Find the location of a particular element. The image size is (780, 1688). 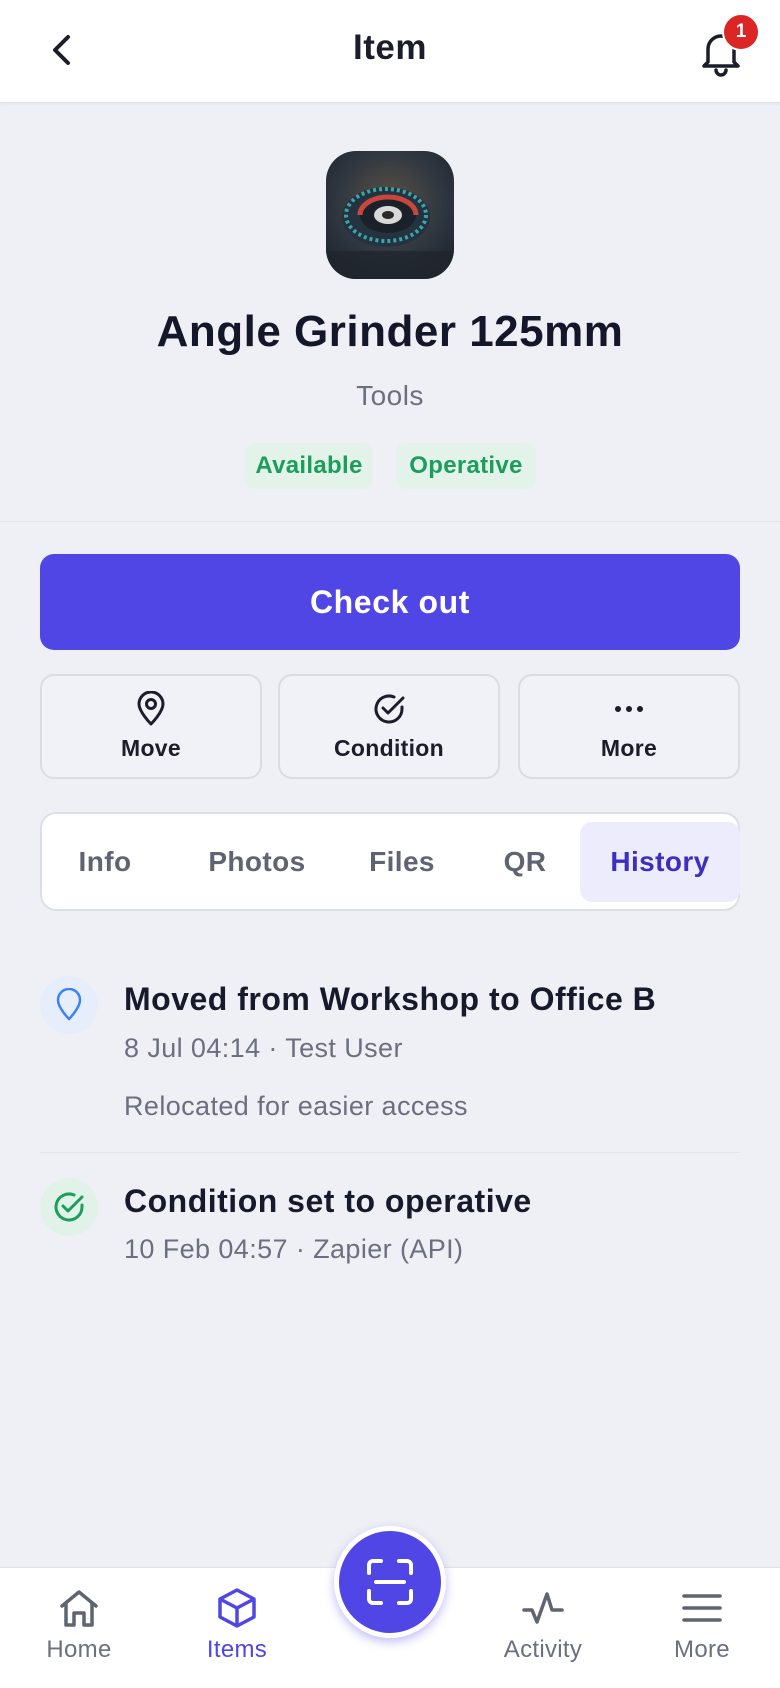

item-photo is located at coordinates (390, 215).